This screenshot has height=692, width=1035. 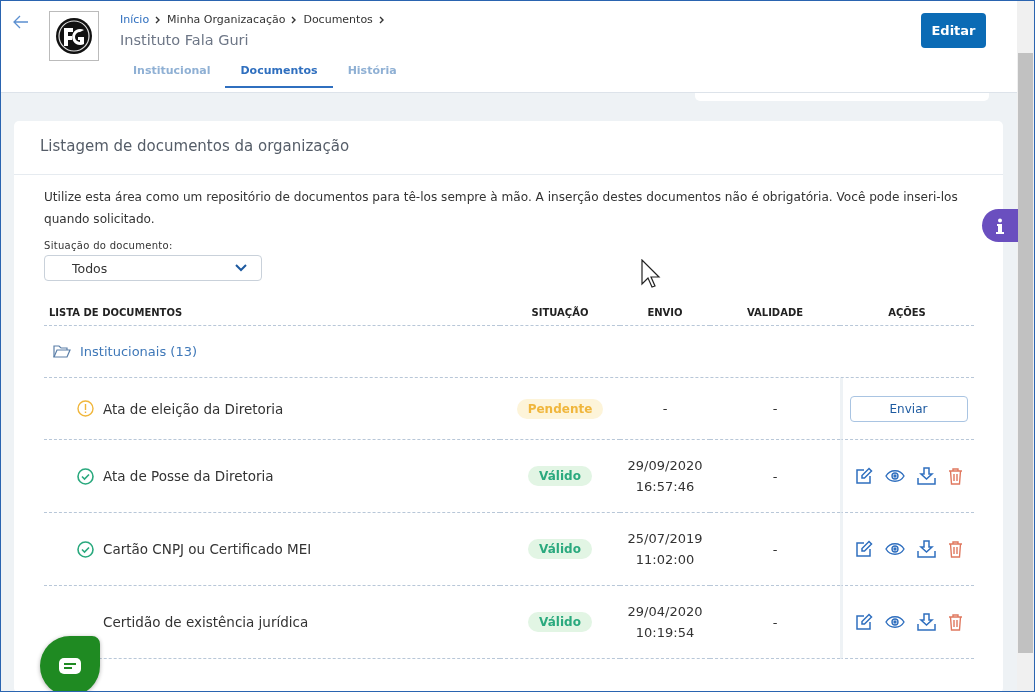 I want to click on info-icon, so click(x=1000, y=225).